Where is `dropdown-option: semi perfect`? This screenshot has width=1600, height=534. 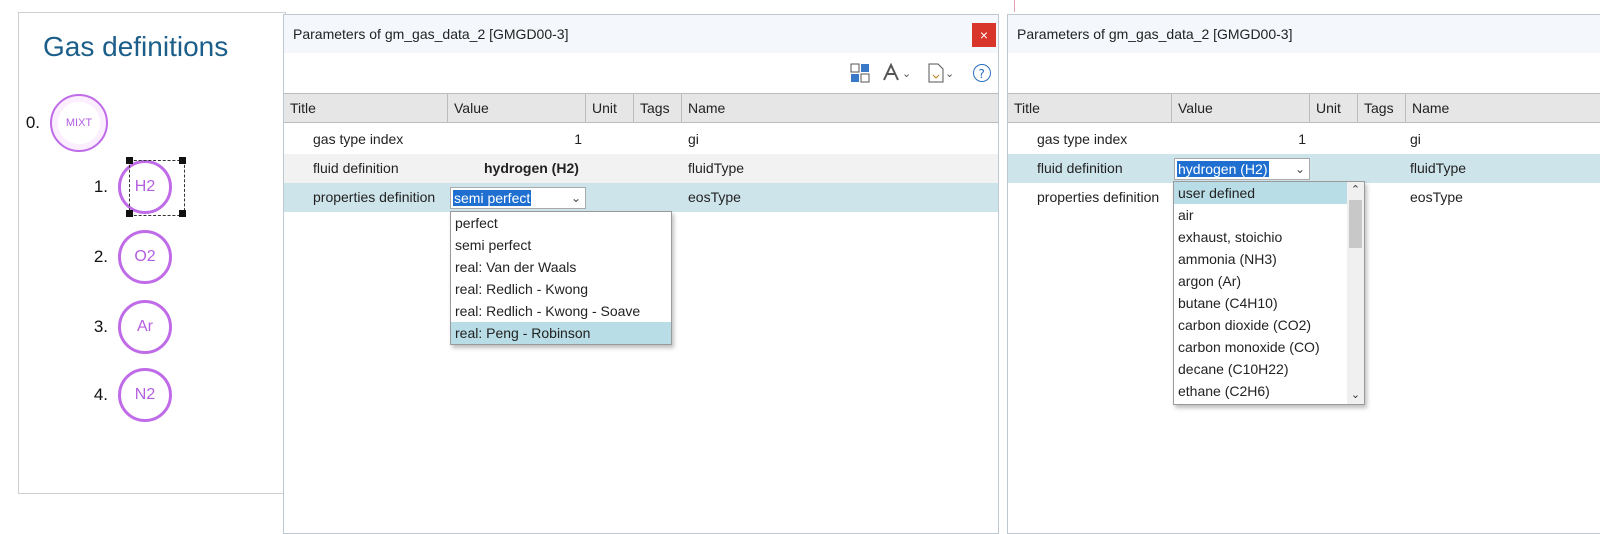
dropdown-option: semi perfect is located at coordinates (561, 245).